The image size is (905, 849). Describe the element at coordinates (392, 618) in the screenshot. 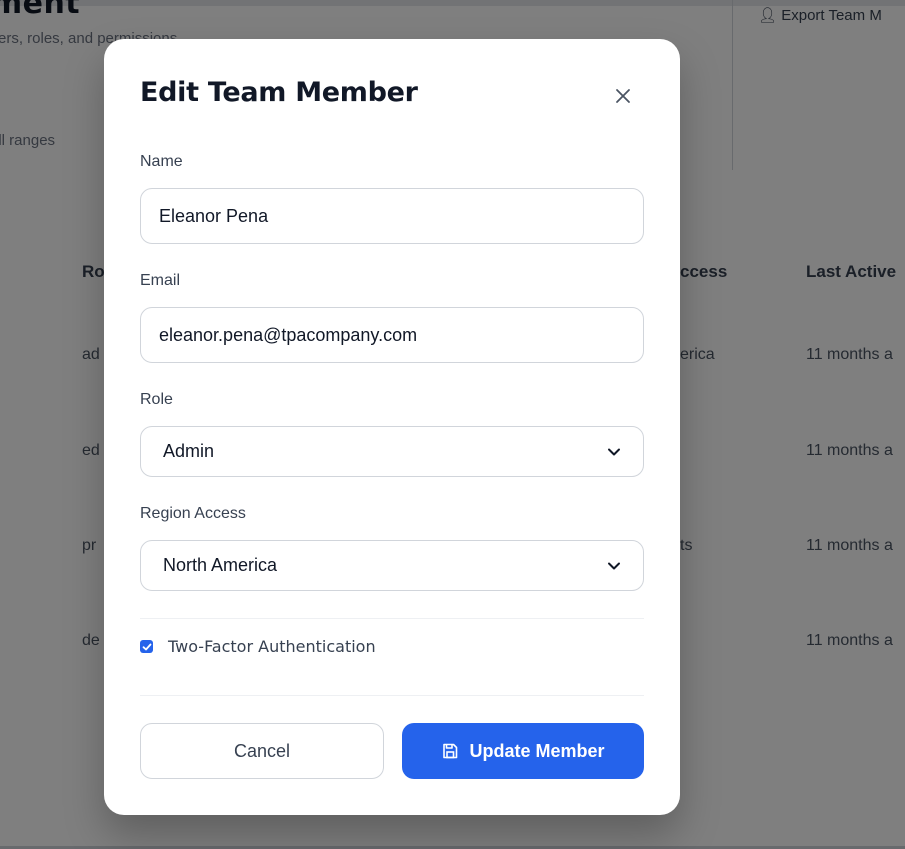

I see `section-divider` at that location.